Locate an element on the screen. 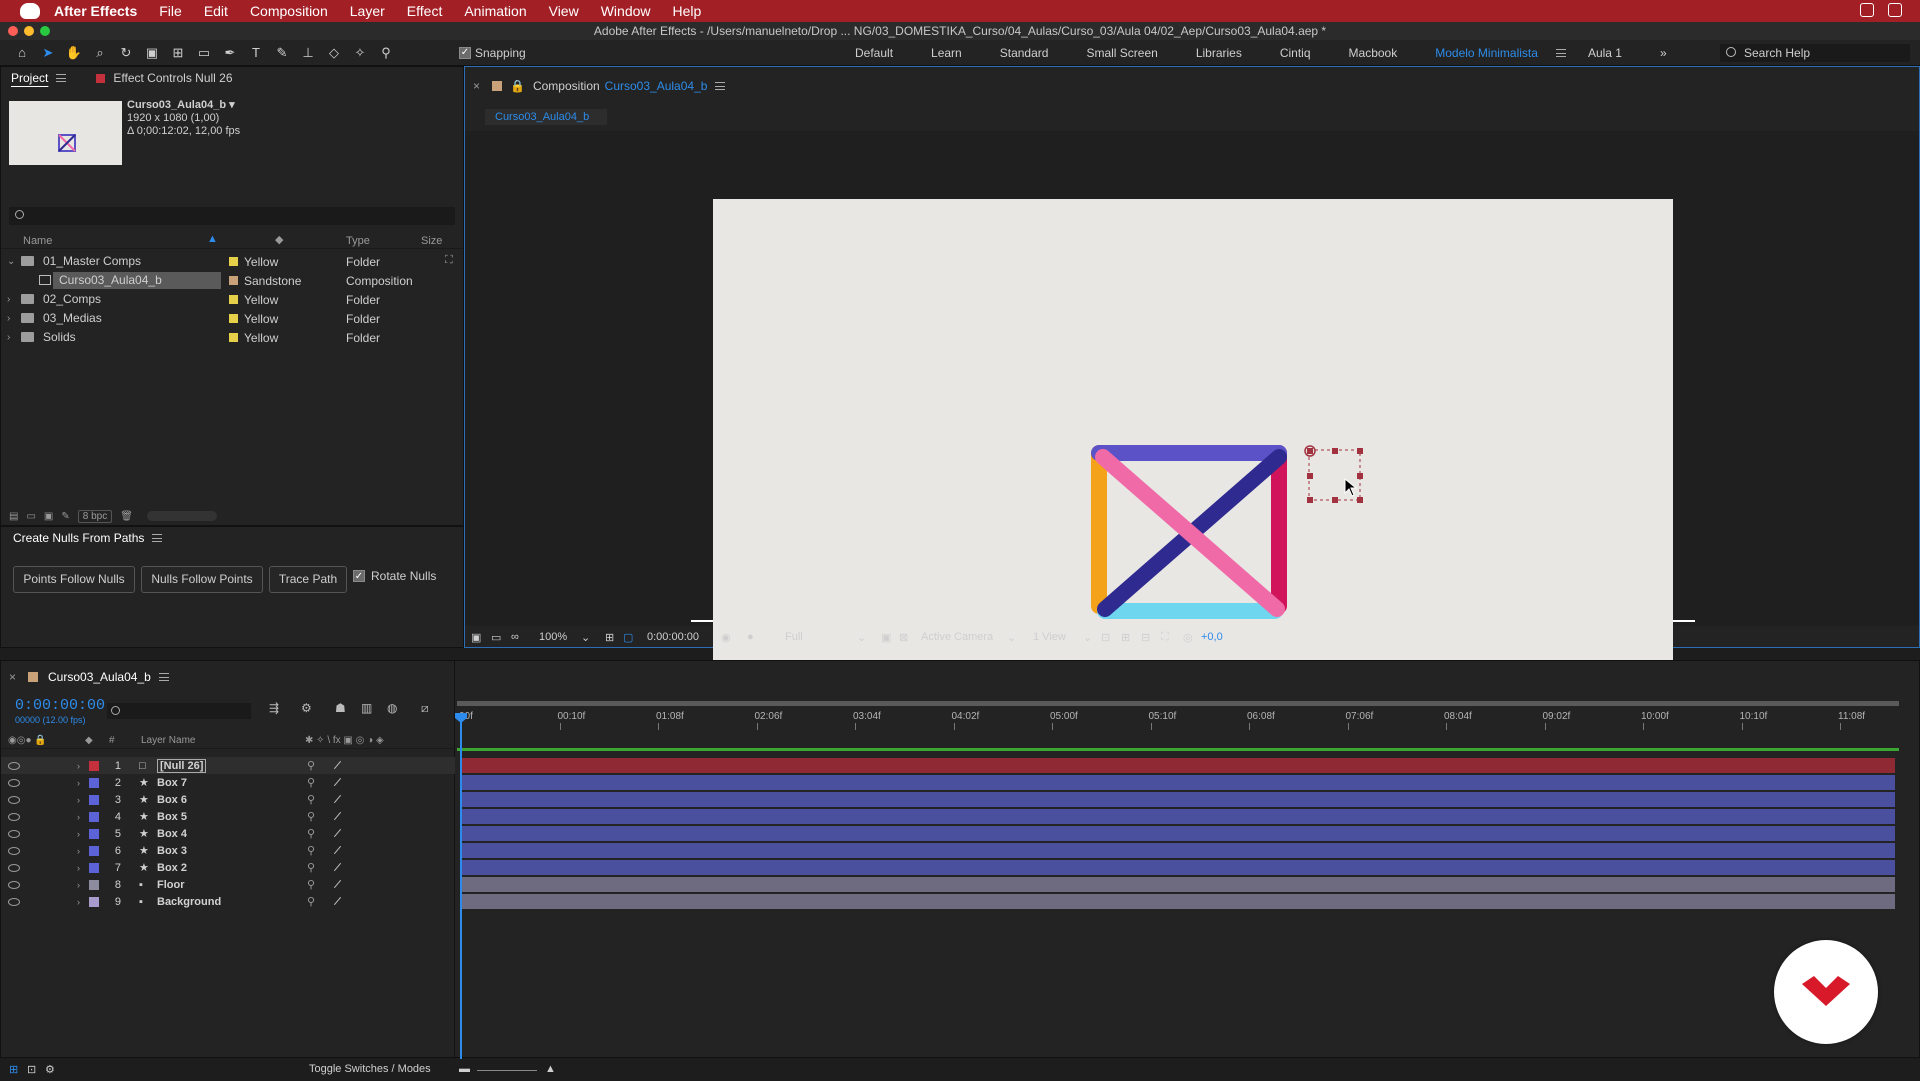 The height and width of the screenshot is (1081, 1920). motion-blur-icon: ◍ is located at coordinates (392, 708).